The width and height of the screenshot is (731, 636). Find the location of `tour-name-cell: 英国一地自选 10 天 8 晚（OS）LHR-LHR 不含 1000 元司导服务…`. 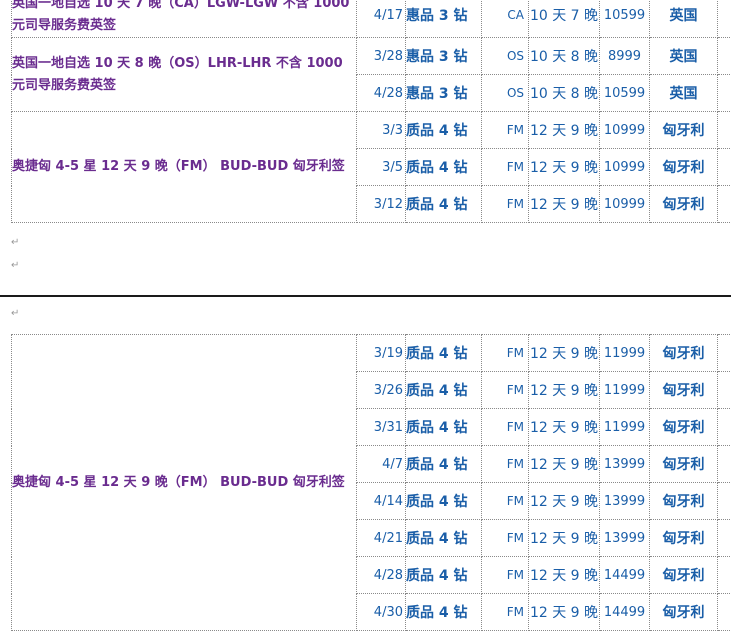

tour-name-cell: 英国一地自选 10 天 8 晚（OS）LHR-LHR 不含 1000 元司导服务… is located at coordinates (184, 74).